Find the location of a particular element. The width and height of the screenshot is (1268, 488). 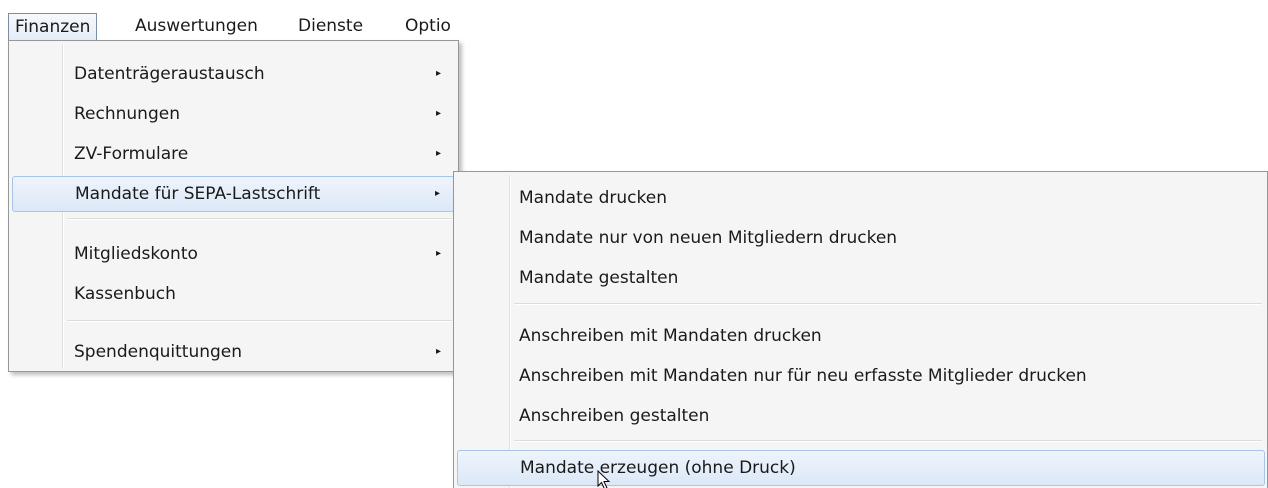

menu-dienste: Dienste is located at coordinates (330, 26).